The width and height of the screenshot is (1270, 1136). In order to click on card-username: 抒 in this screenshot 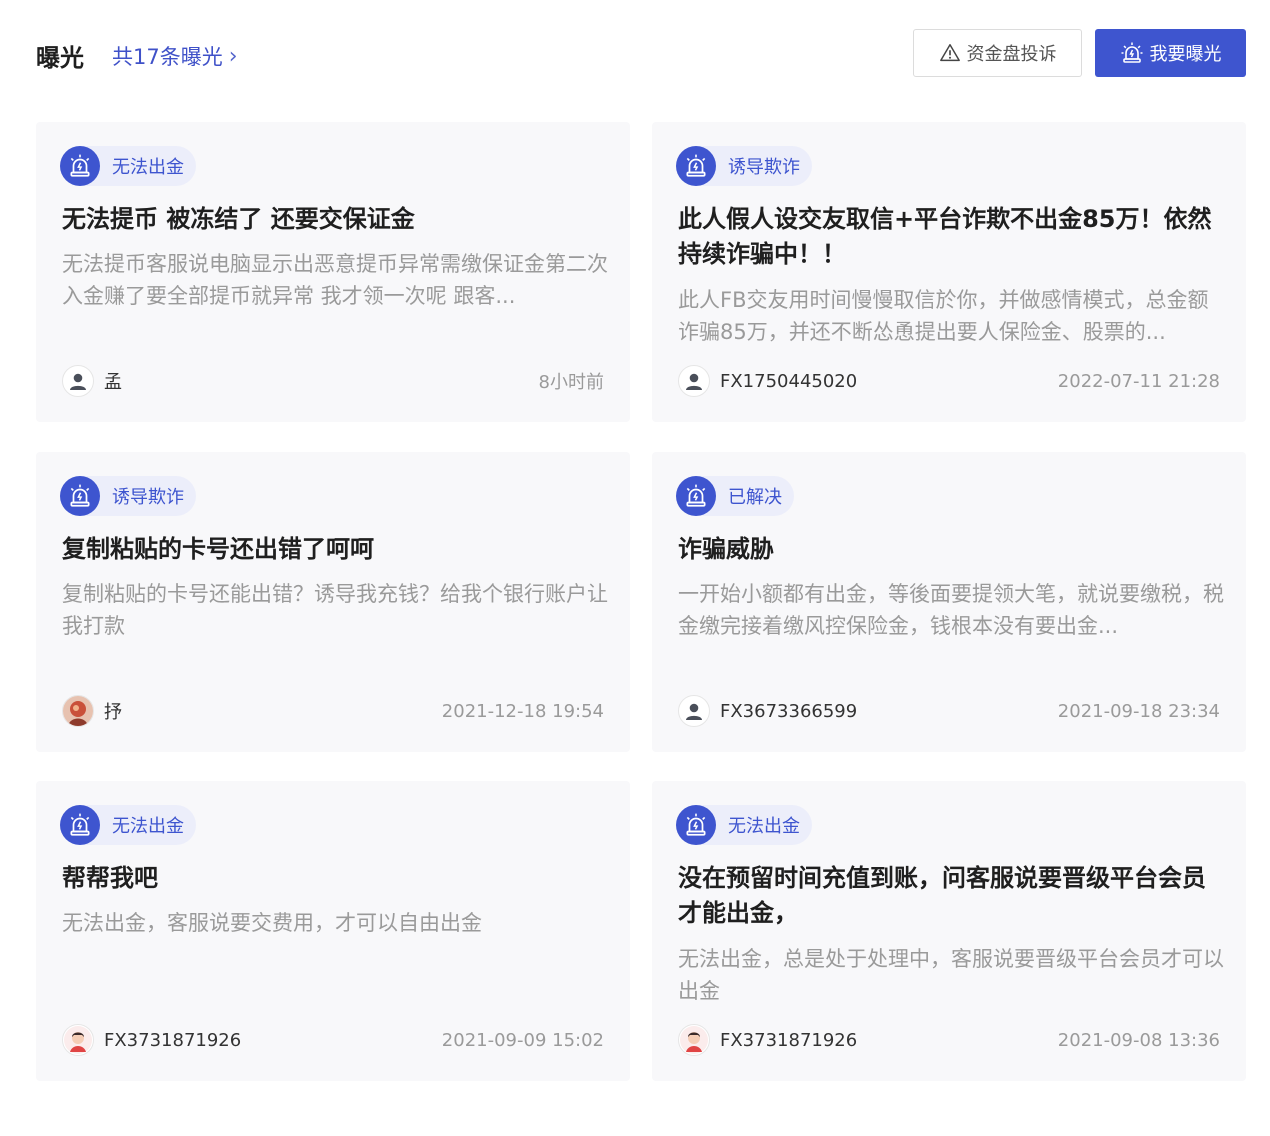, I will do `click(113, 712)`.